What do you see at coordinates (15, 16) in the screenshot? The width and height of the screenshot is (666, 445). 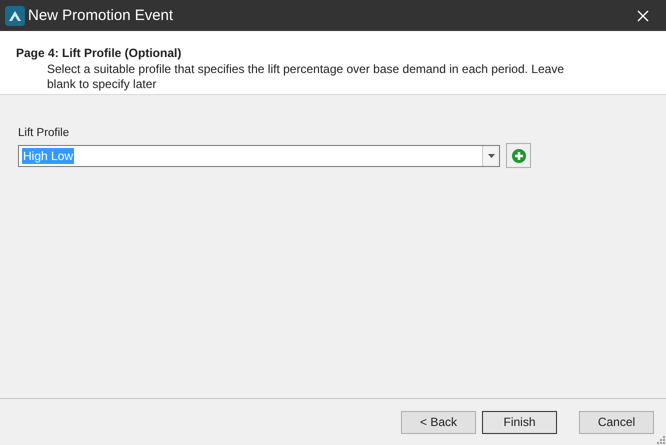 I see `app-logo-icon` at bounding box center [15, 16].